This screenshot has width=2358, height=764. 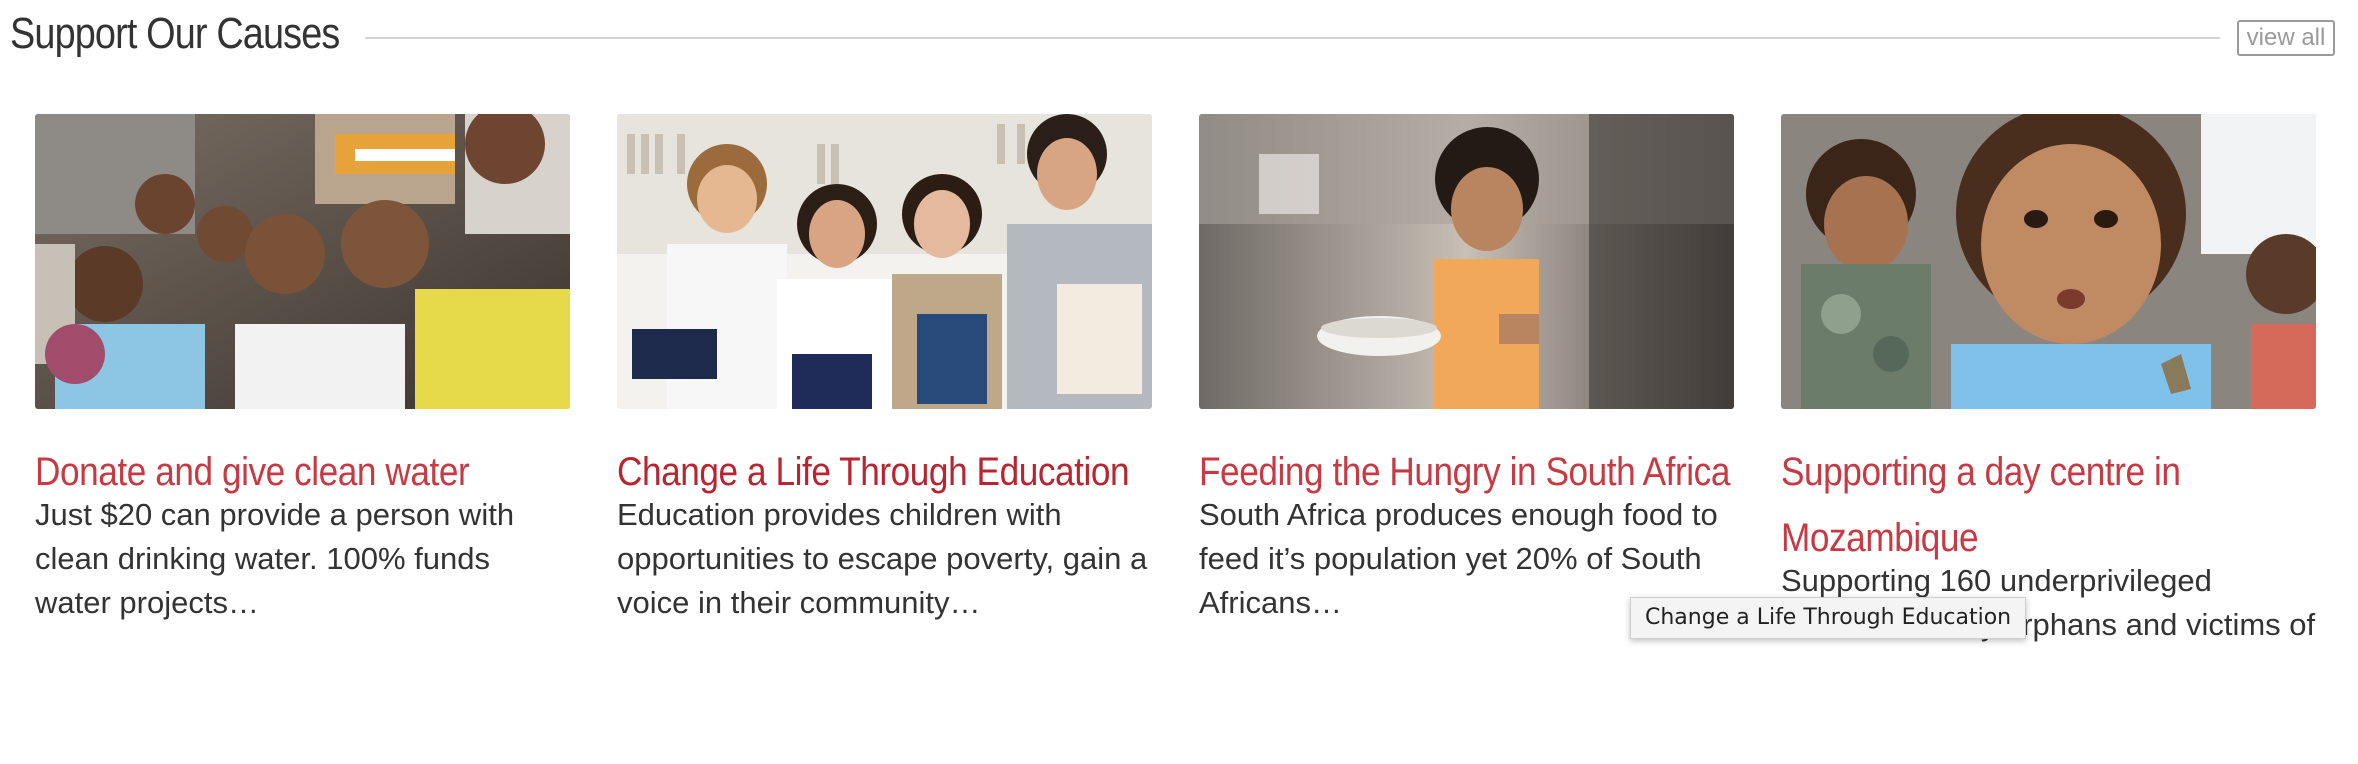 I want to click on title-tooltip: Change a Life Through Education, so click(x=1828, y=618).